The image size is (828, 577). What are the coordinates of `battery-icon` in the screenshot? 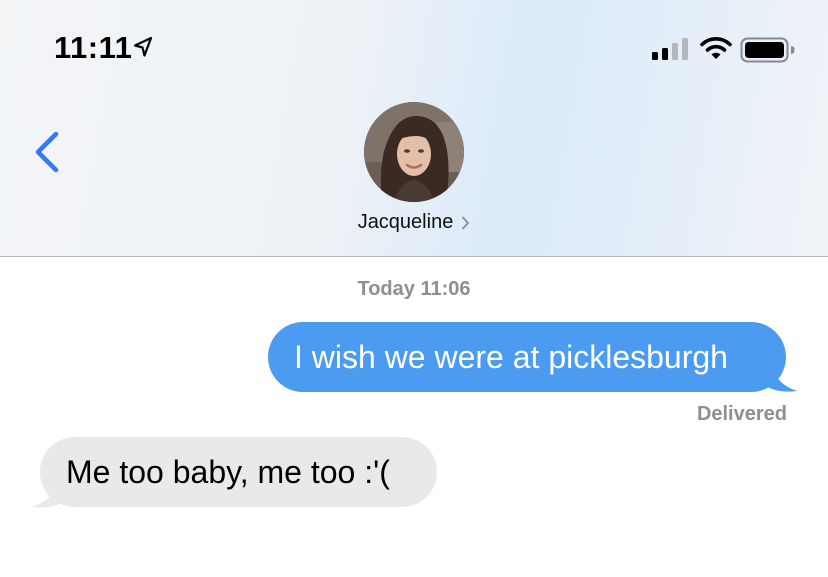 It's located at (767, 50).